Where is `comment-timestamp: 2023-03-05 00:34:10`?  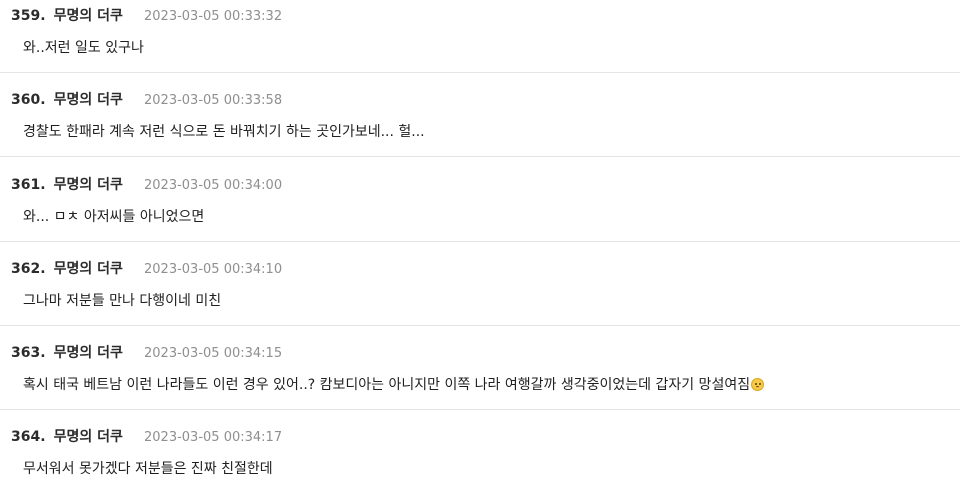 comment-timestamp: 2023-03-05 00:34:10 is located at coordinates (213, 269).